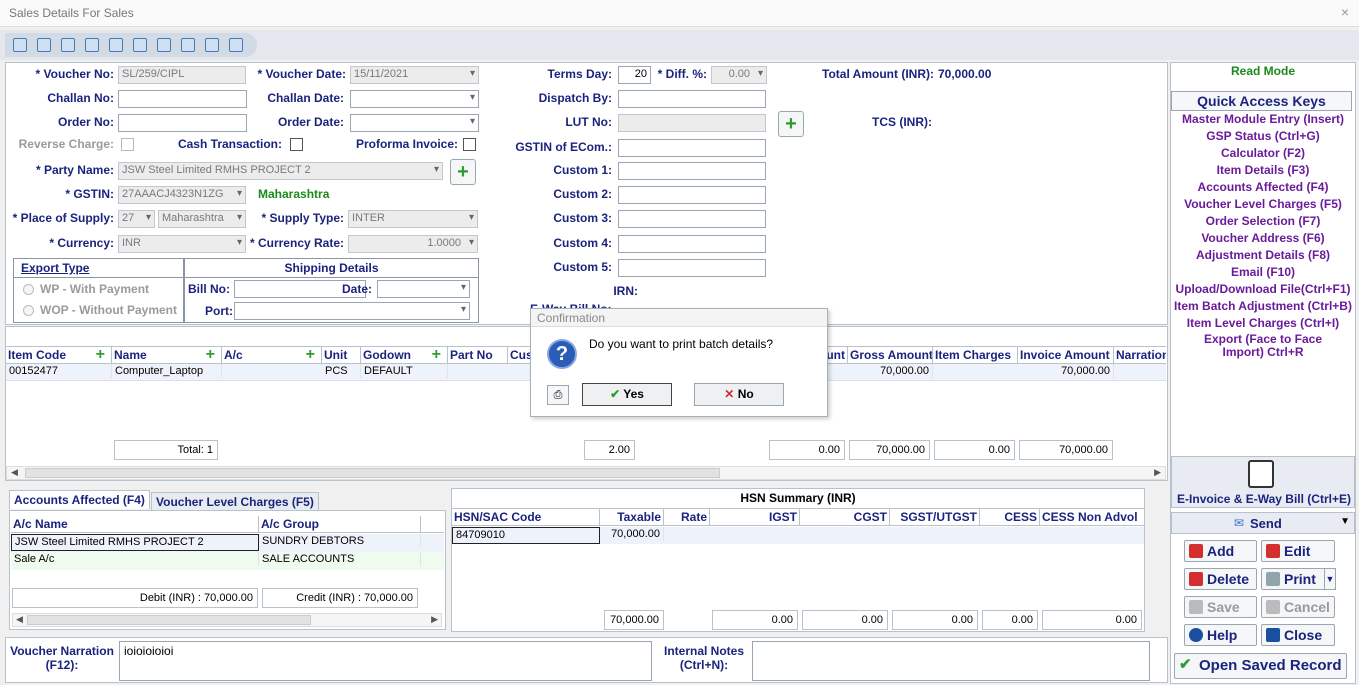  What do you see at coordinates (1298, 579) in the screenshot?
I see `print-button: Print ▼` at bounding box center [1298, 579].